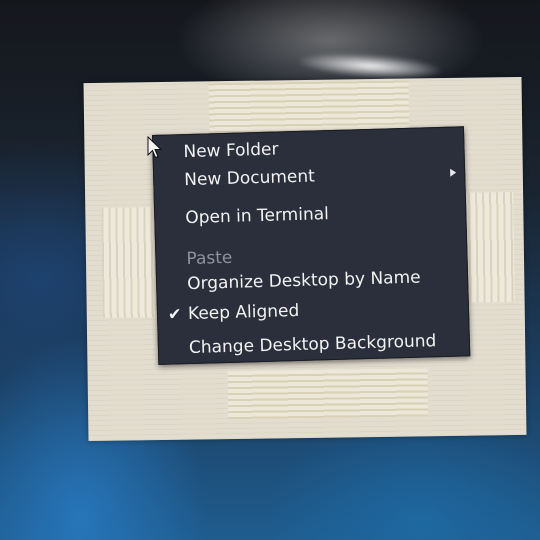 The image size is (540, 540). I want to click on menu-item-open-in-terminal: Open in Terminal, so click(310, 214).